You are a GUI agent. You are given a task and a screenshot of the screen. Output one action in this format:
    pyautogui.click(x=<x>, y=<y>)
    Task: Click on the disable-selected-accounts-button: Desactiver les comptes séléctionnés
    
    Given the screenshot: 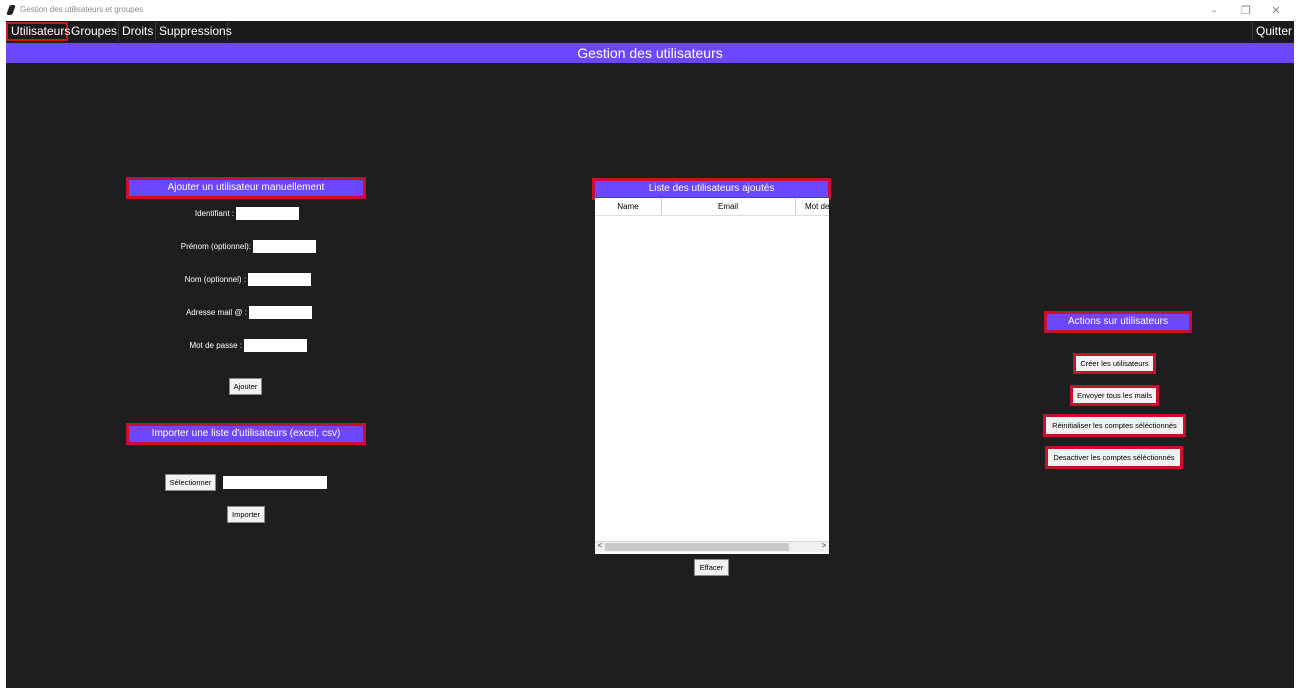 What is the action you would take?
    pyautogui.click(x=1114, y=457)
    